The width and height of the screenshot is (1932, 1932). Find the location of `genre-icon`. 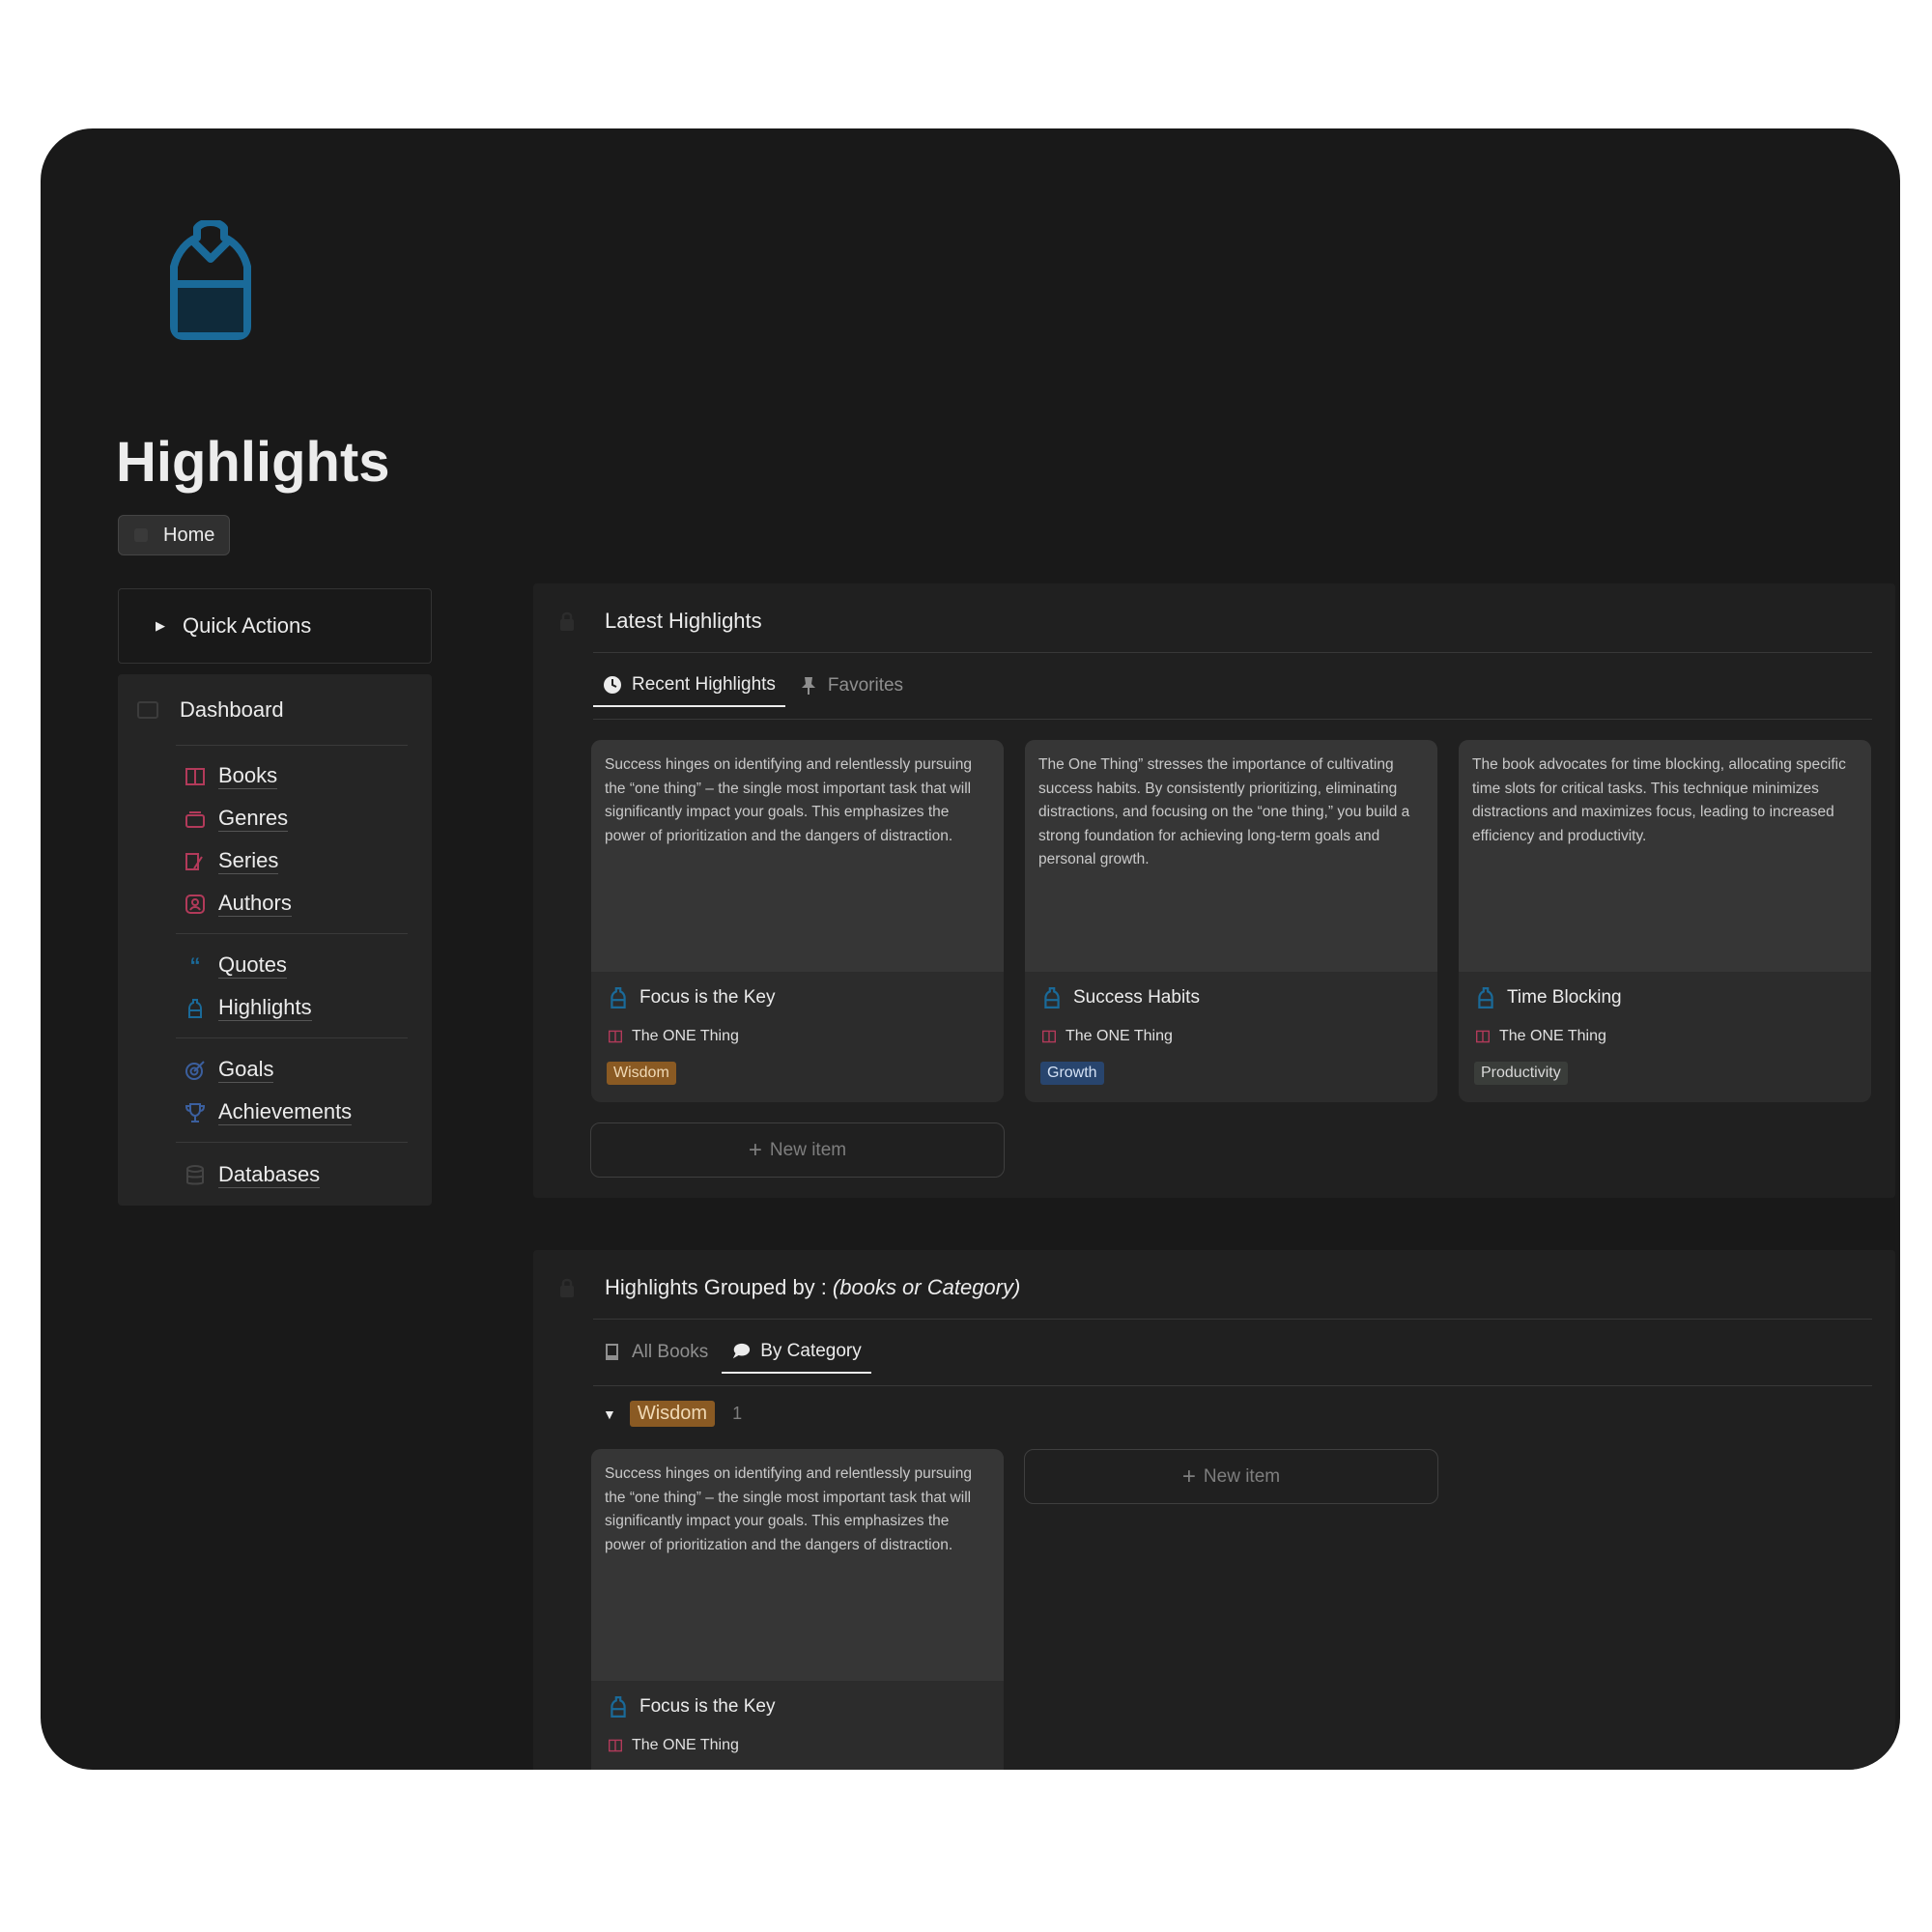

genre-icon is located at coordinates (195, 819).